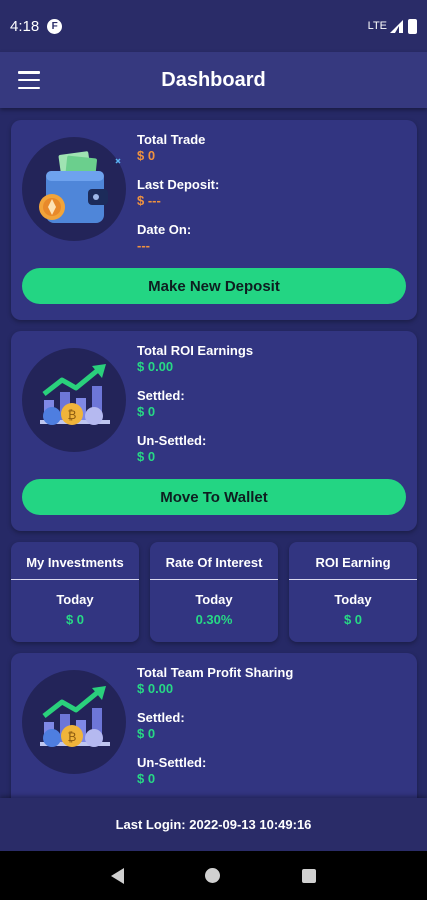  Describe the element at coordinates (412, 26) in the screenshot. I see `battery-icon` at that location.